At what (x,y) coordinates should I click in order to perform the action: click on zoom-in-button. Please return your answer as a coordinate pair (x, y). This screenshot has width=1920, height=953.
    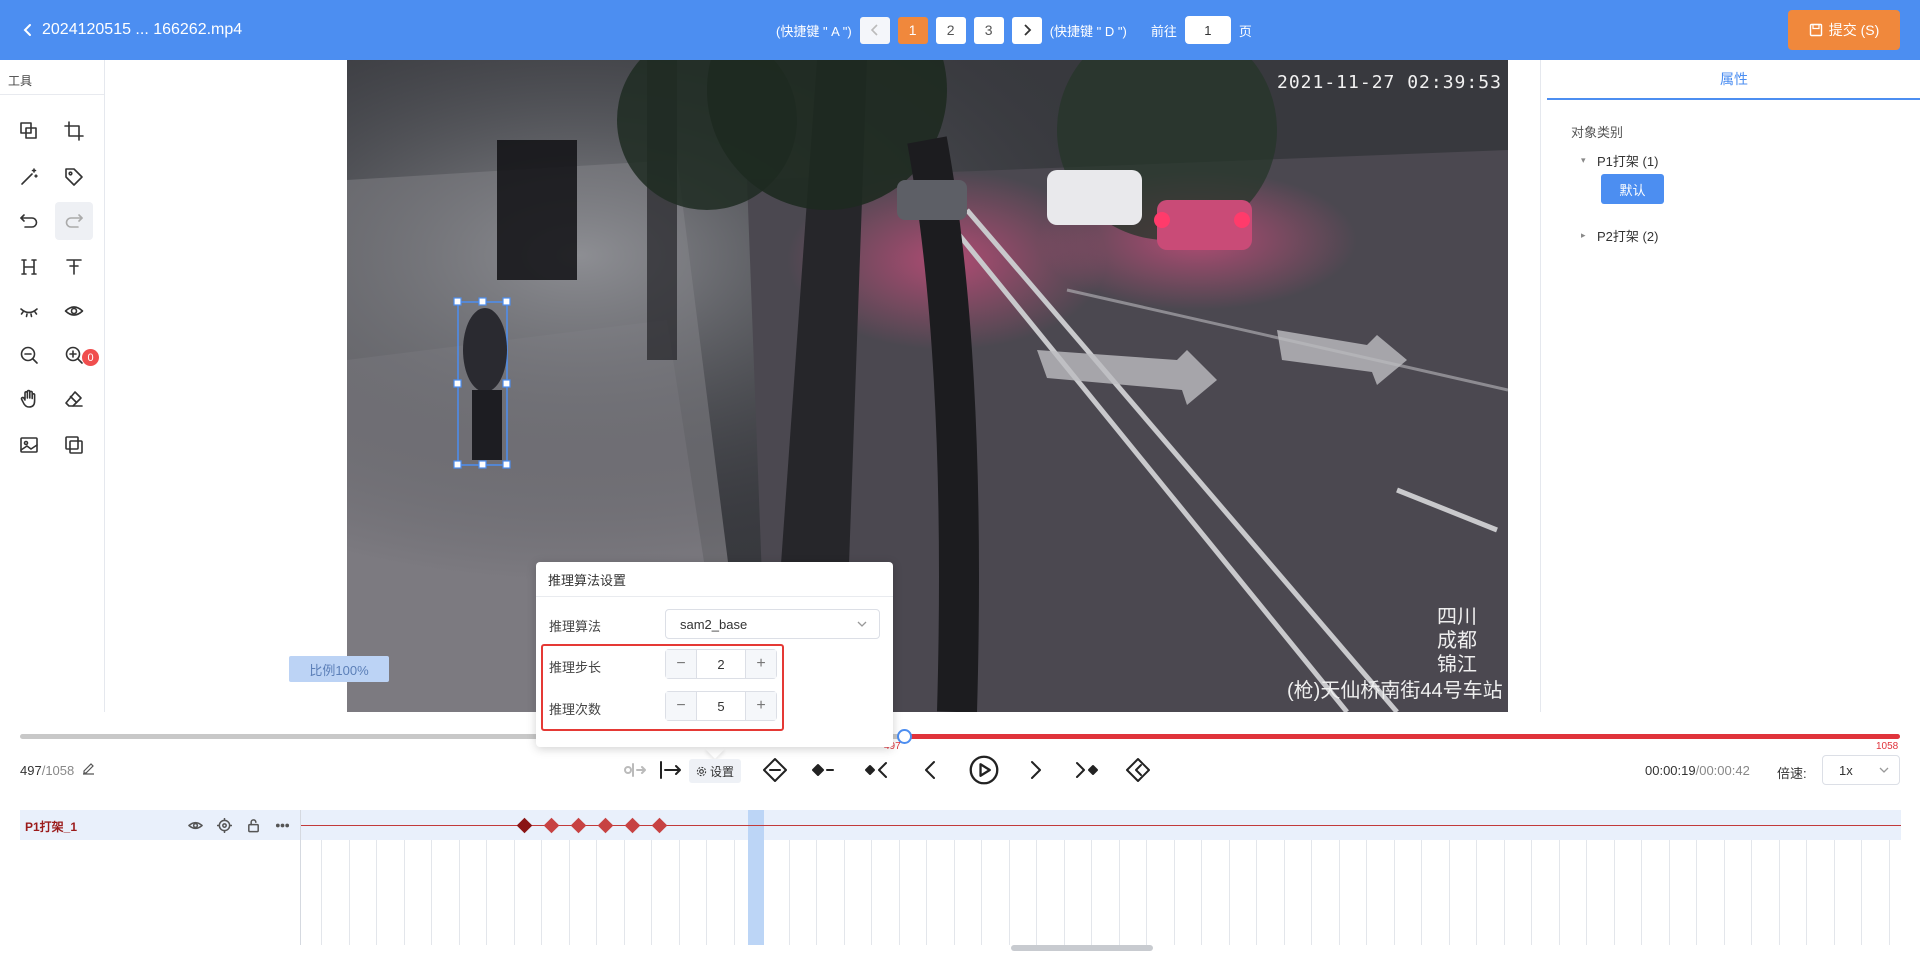
    Looking at the image, I should click on (74, 355).